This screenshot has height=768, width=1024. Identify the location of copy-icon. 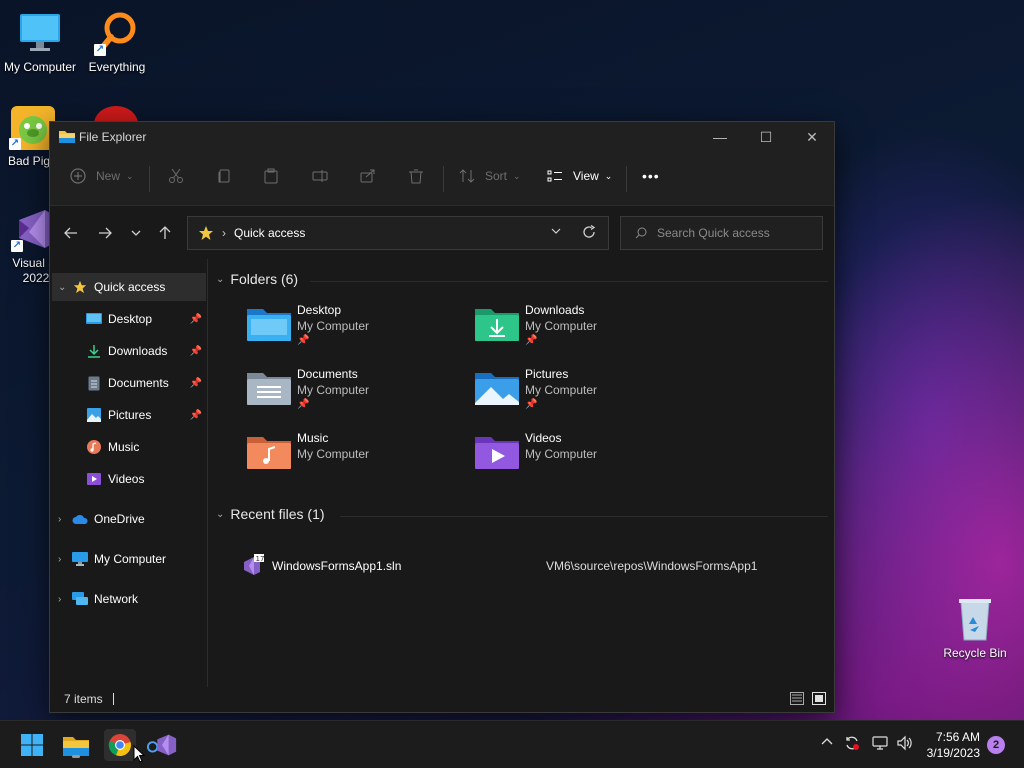
(224, 176).